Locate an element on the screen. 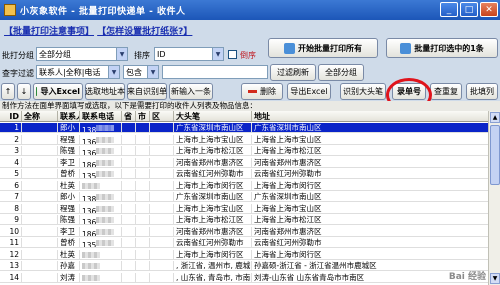 The height and width of the screenshot is (285, 500). import-excel-button: 导入Excel is located at coordinates (58, 91).